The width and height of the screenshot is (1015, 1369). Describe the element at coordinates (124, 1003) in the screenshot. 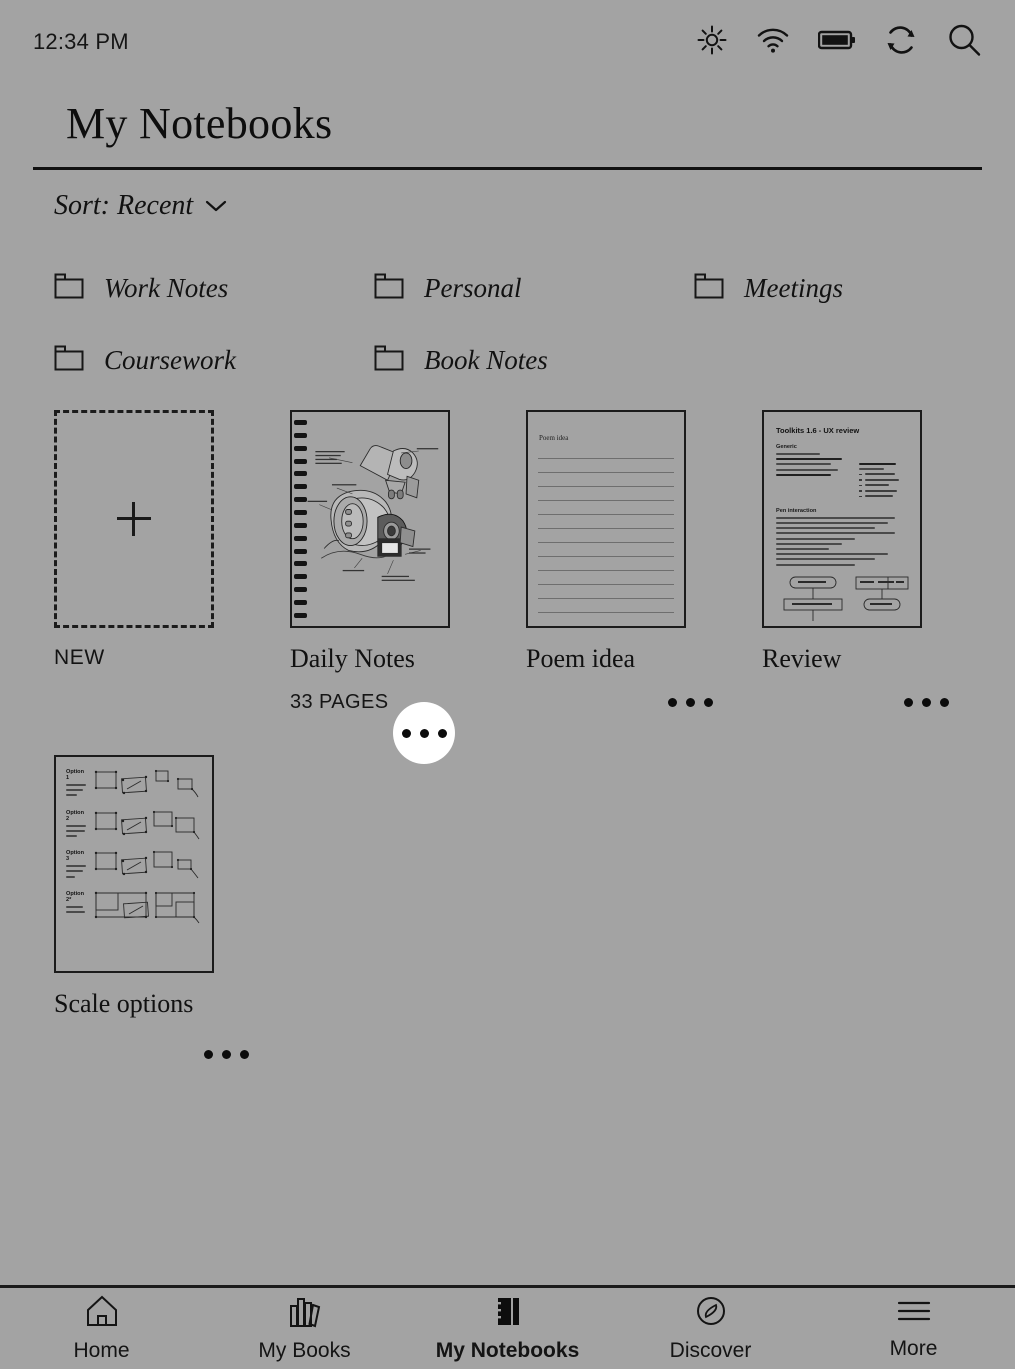

I see `notebook-title: Scale options` at that location.